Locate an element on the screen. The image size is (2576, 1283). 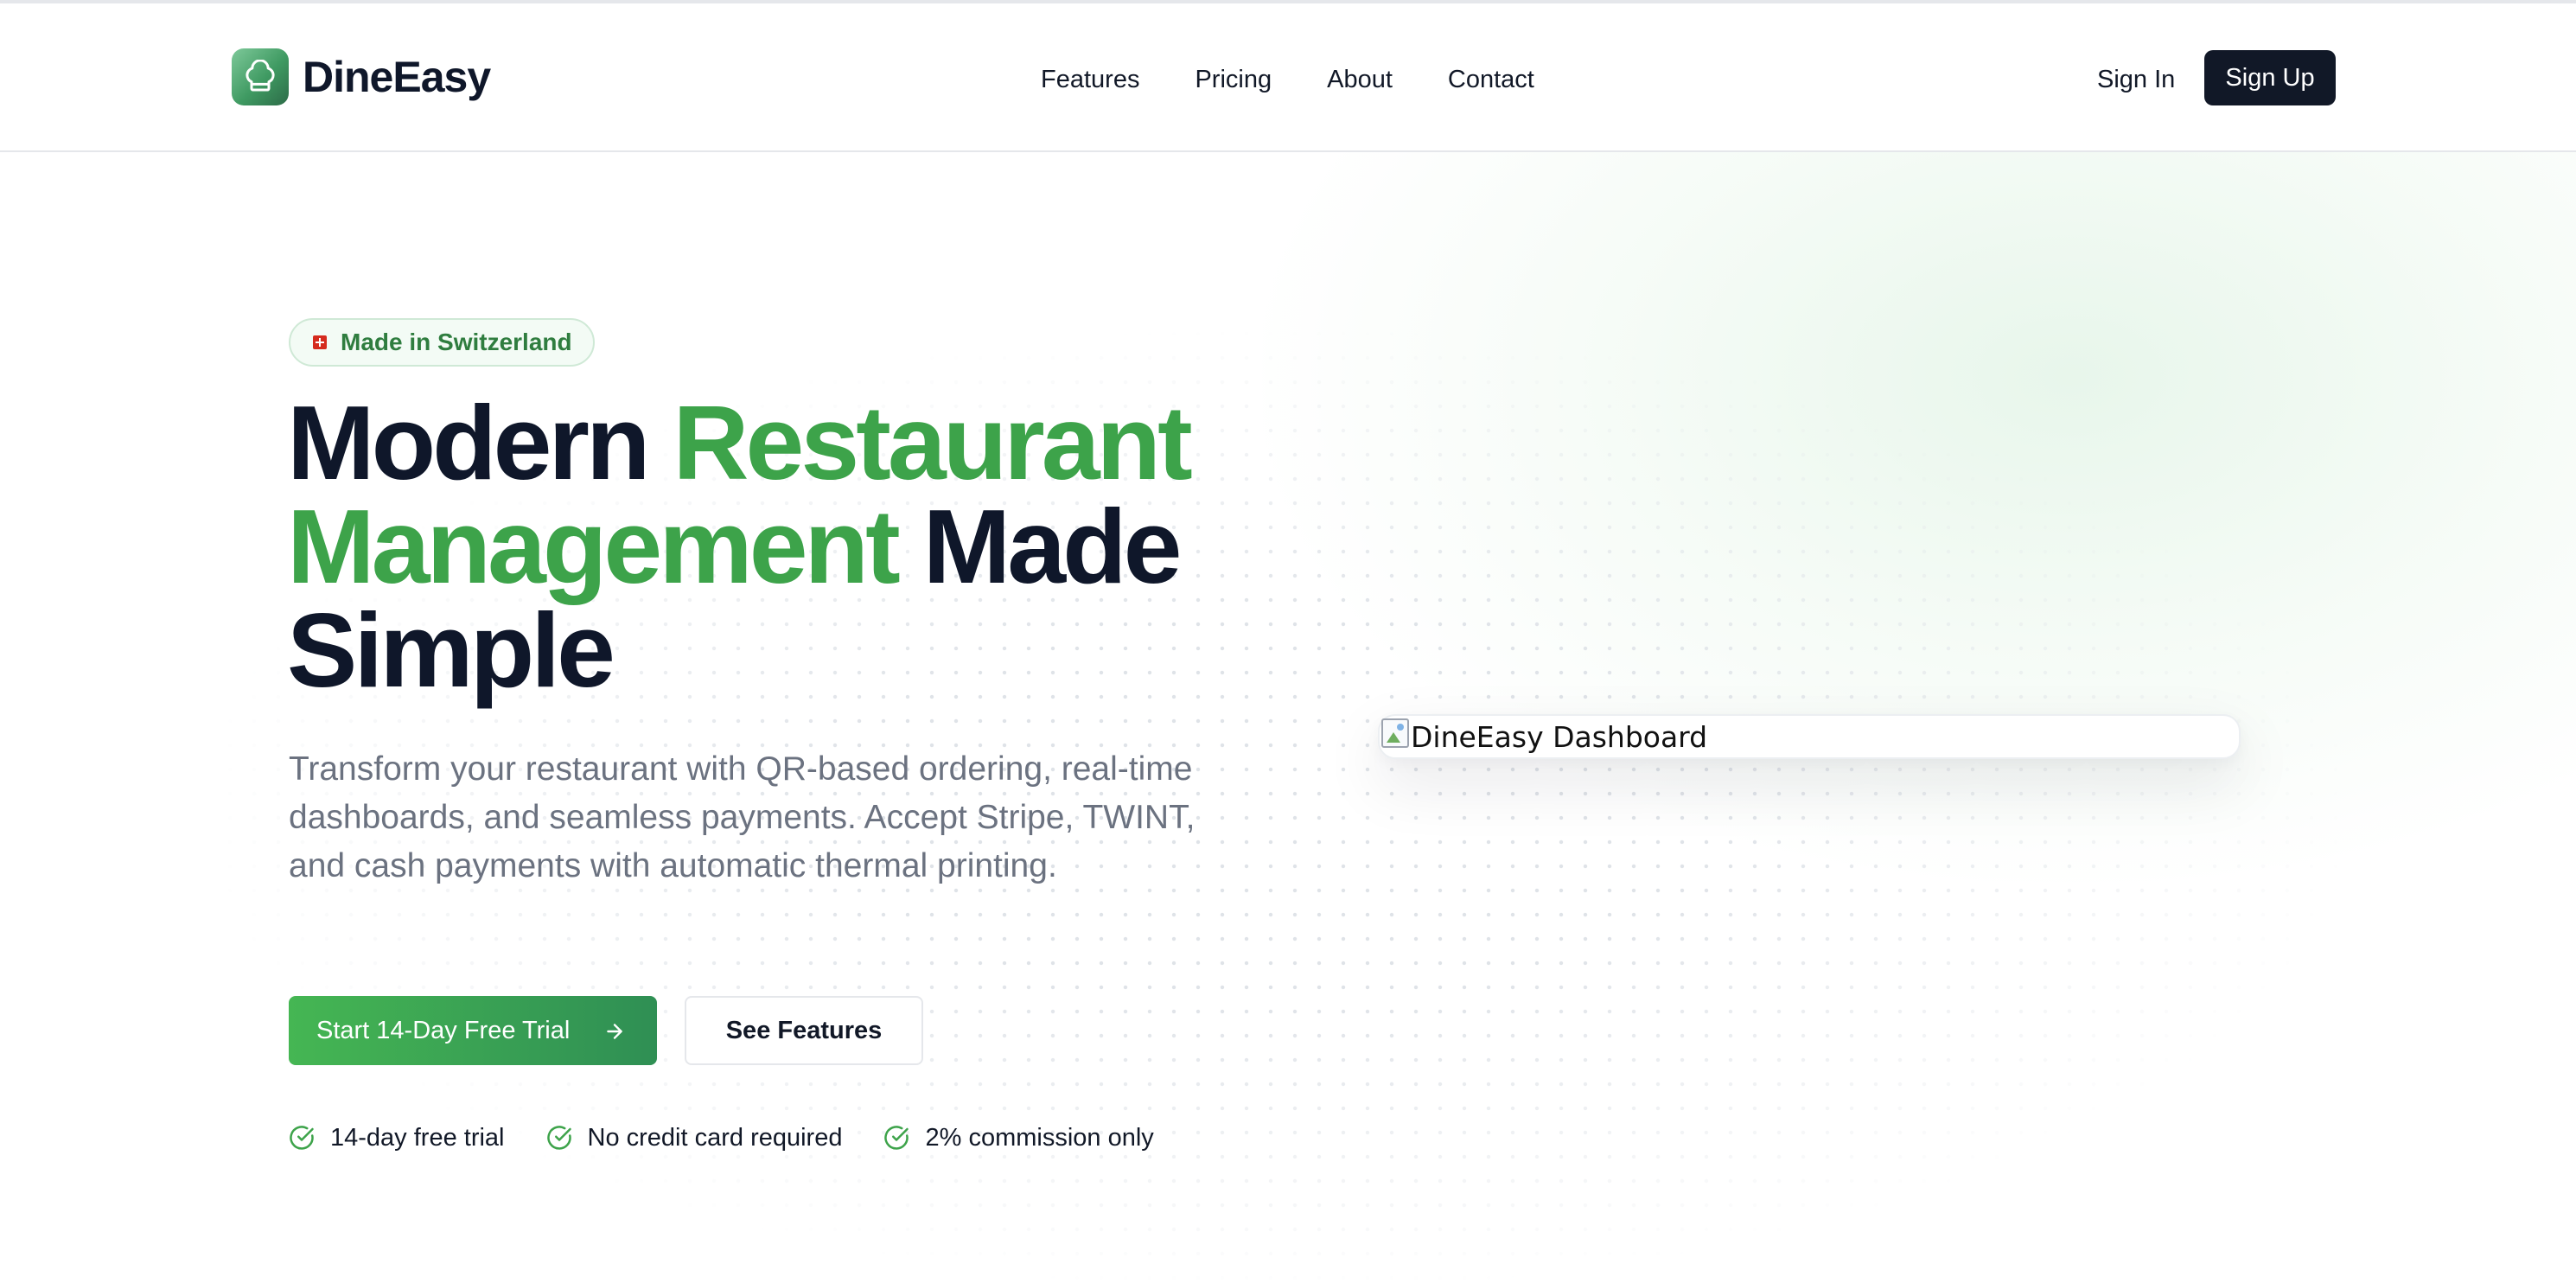
nav-link-contact: Contact is located at coordinates (1491, 80).